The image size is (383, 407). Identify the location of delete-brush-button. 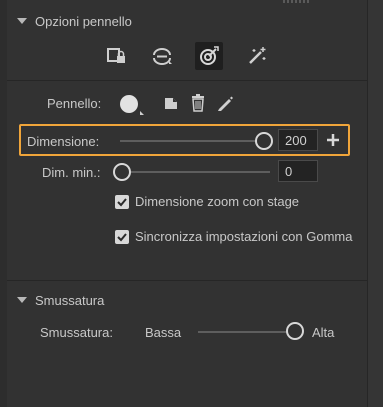
(198, 102).